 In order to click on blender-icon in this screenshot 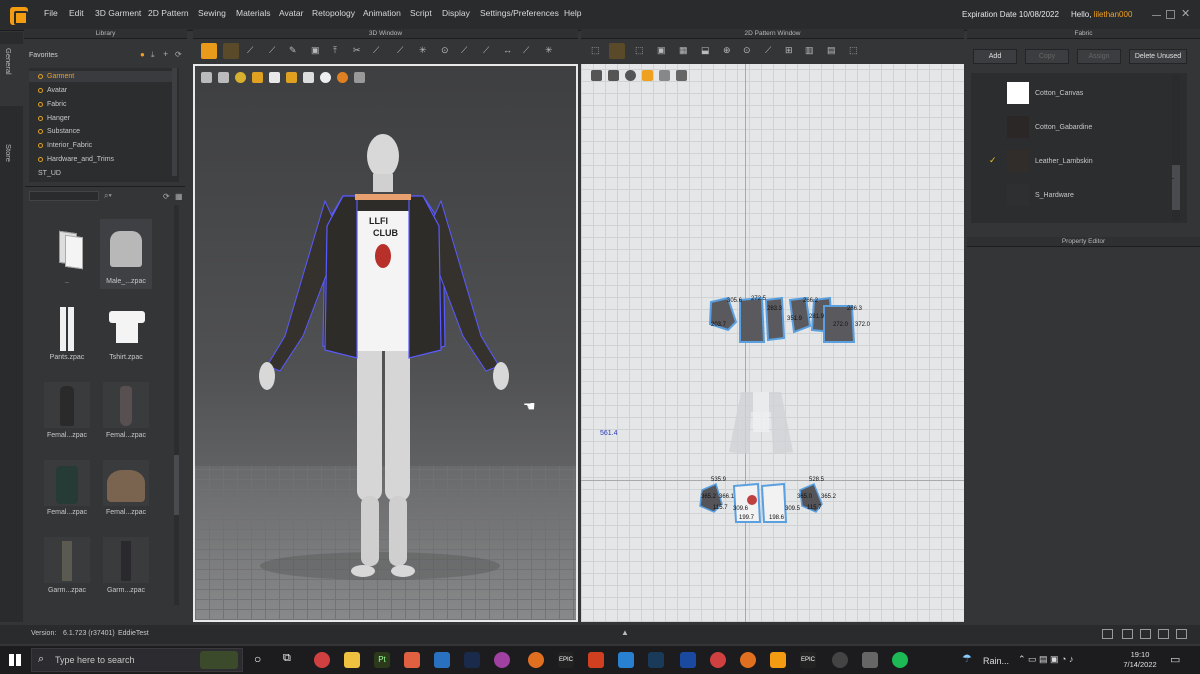, I will do `click(536, 660)`.